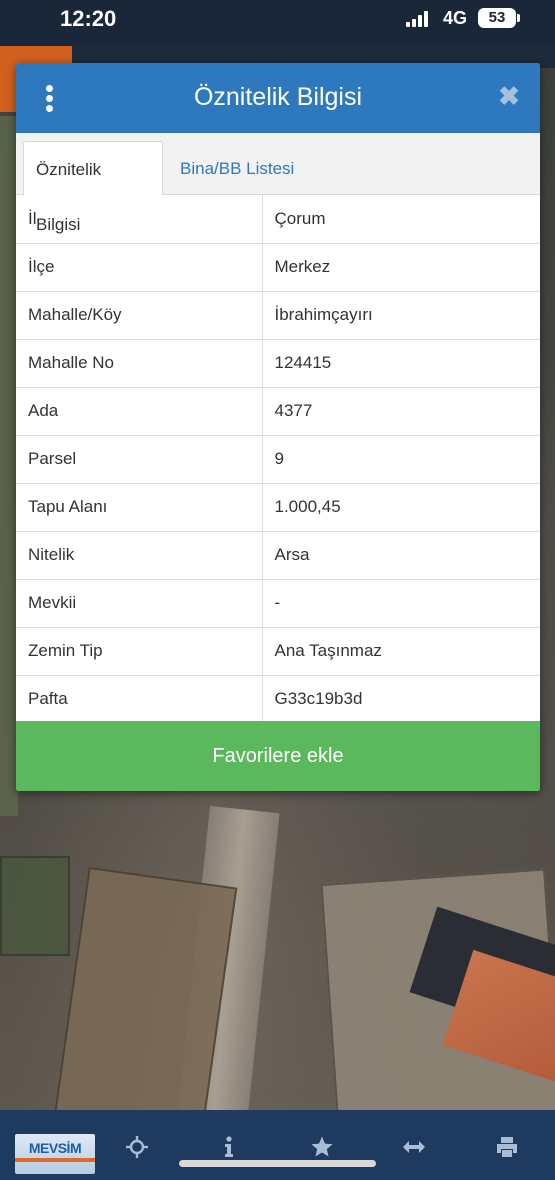 The width and height of the screenshot is (555, 1180). I want to click on info-icon, so click(229, 1147).